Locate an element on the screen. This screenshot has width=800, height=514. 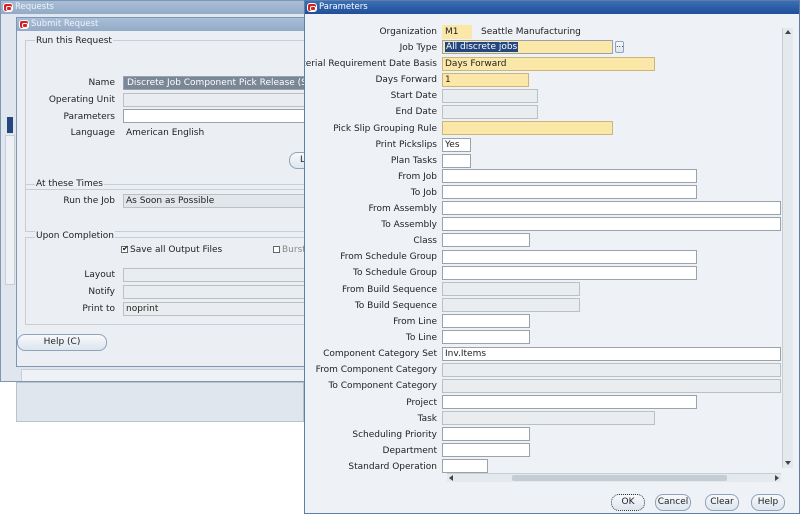
organization-code: M1 is located at coordinates (457, 32).